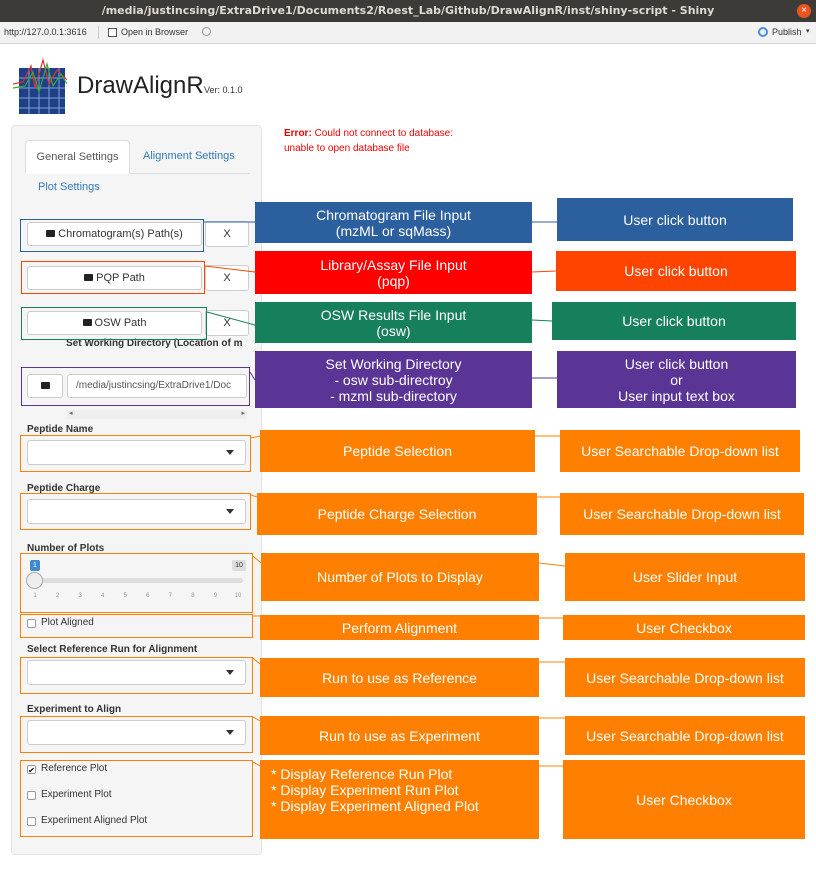 The image size is (816, 869). What do you see at coordinates (674, 321) in the screenshot?
I see `osw-action: User click button` at bounding box center [674, 321].